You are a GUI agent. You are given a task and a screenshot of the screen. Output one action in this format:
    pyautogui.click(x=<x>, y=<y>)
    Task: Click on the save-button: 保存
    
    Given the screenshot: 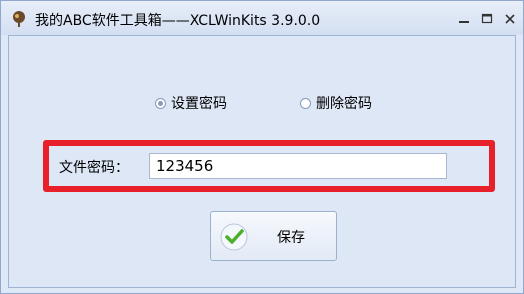 What is the action you would take?
    pyautogui.click(x=273, y=236)
    